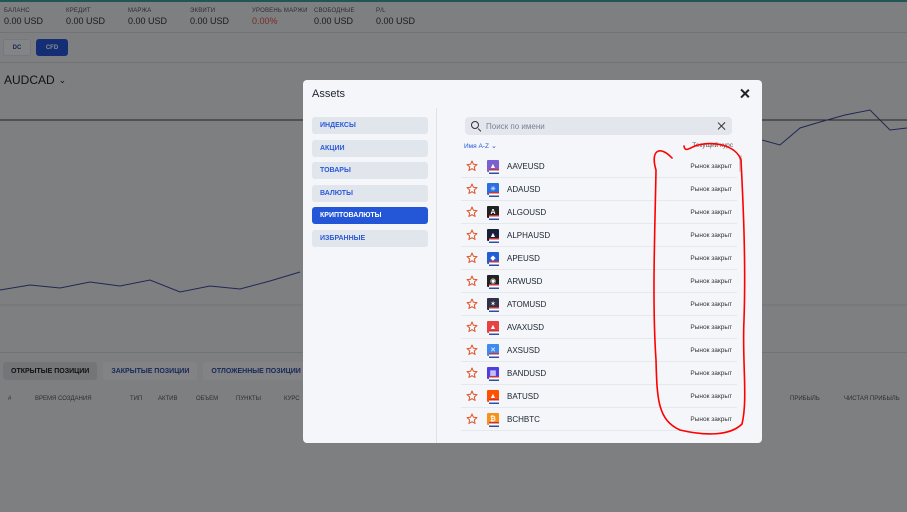 The image size is (907, 512). Describe the element at coordinates (599, 304) in the screenshot. I see `asset-row: ✶ ATOMUSD Рынок закрыт` at that location.